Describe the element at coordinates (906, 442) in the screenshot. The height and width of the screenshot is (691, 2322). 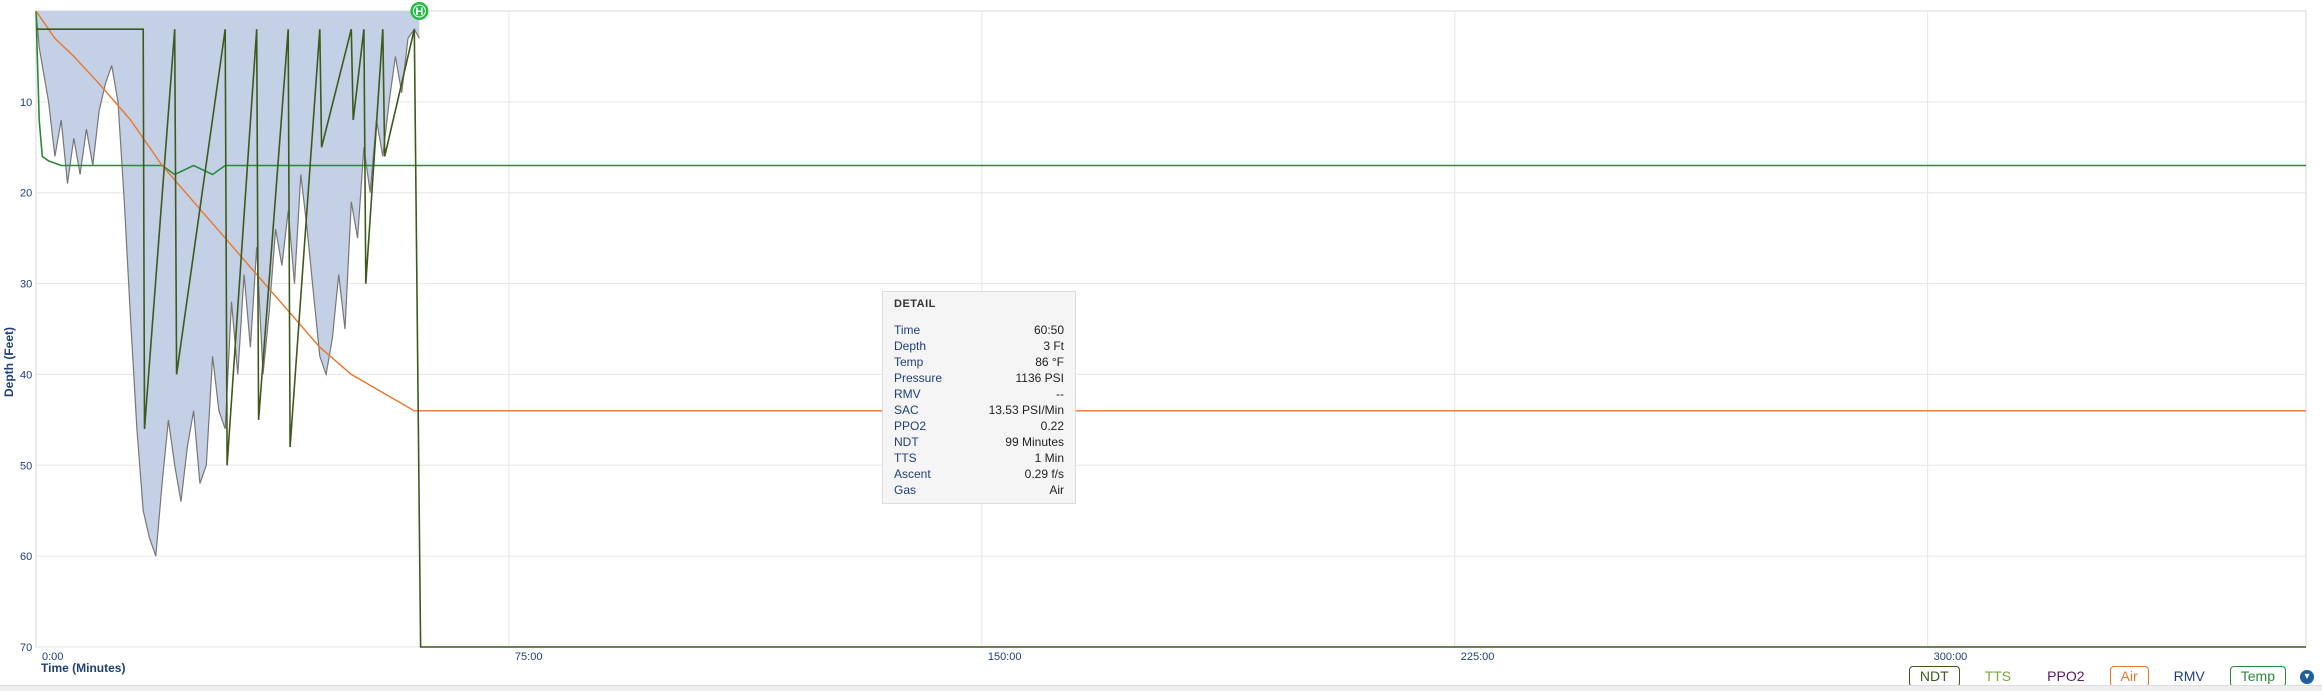
I see `detail-label: NDT` at that location.